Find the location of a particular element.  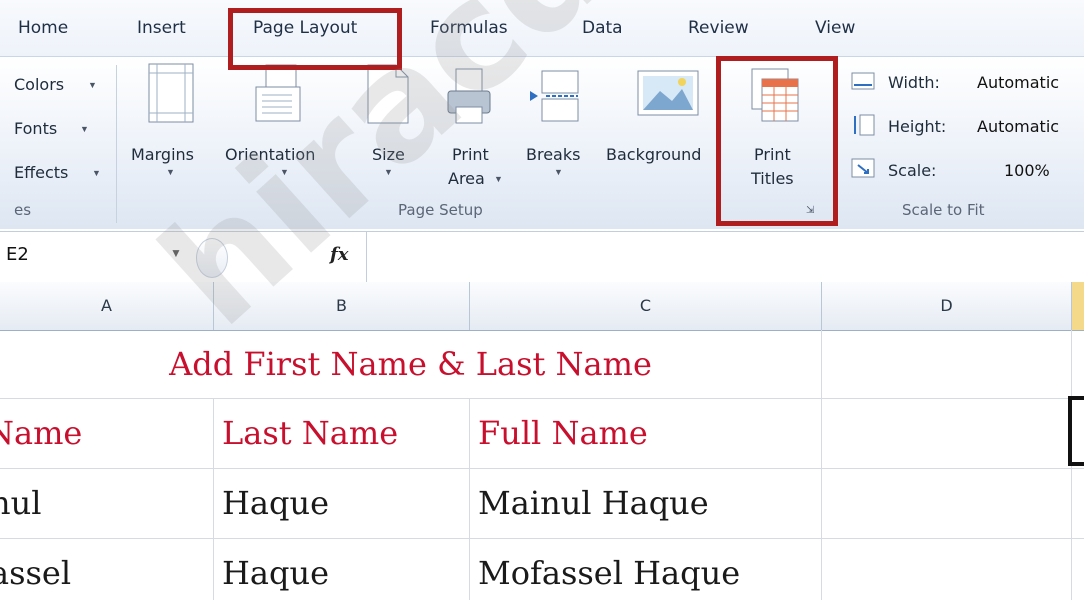

highlight-box-print-titles is located at coordinates (777, 141).